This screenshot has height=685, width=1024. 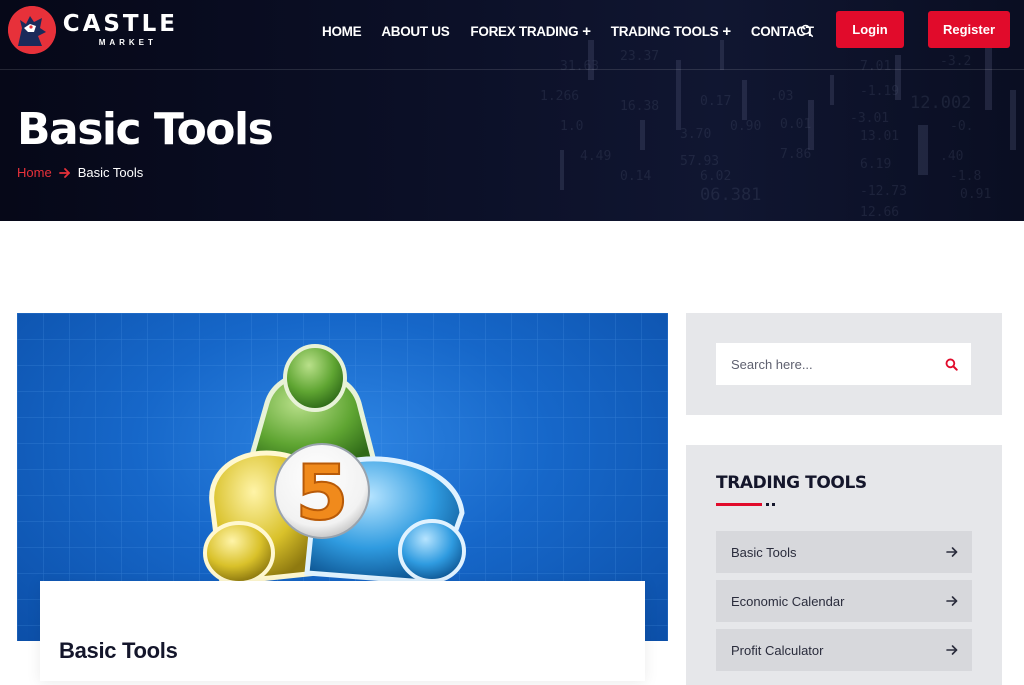 I want to click on svg-text: 06.381, so click(x=730, y=195).